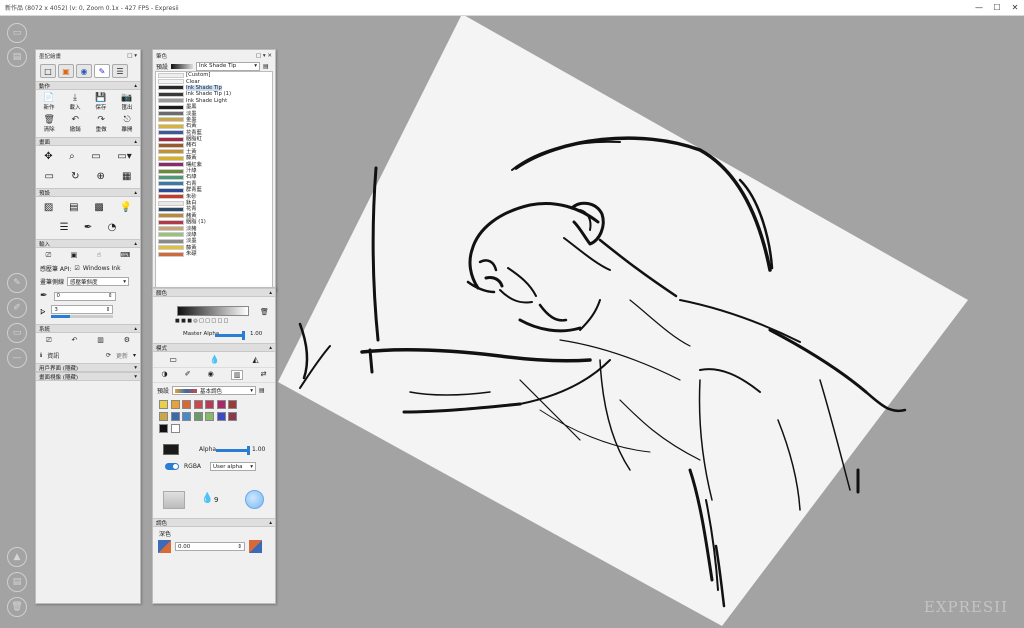  Describe the element at coordinates (99, 255) in the screenshot. I see `touch-tab-icon: ☝` at that location.